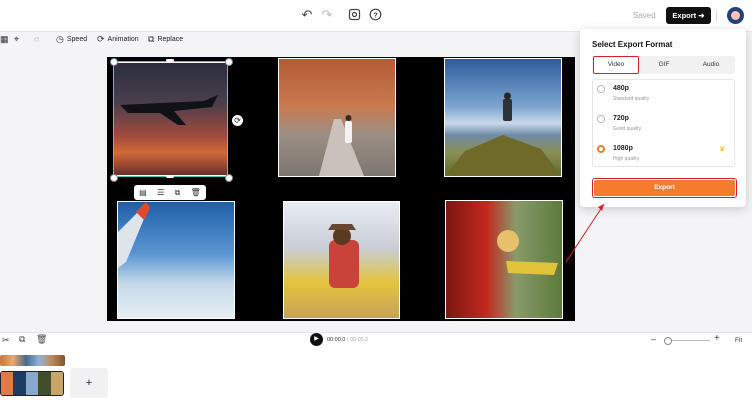 This screenshot has height=402, width=752. I want to click on zoom-out-icon: –, so click(653, 339).